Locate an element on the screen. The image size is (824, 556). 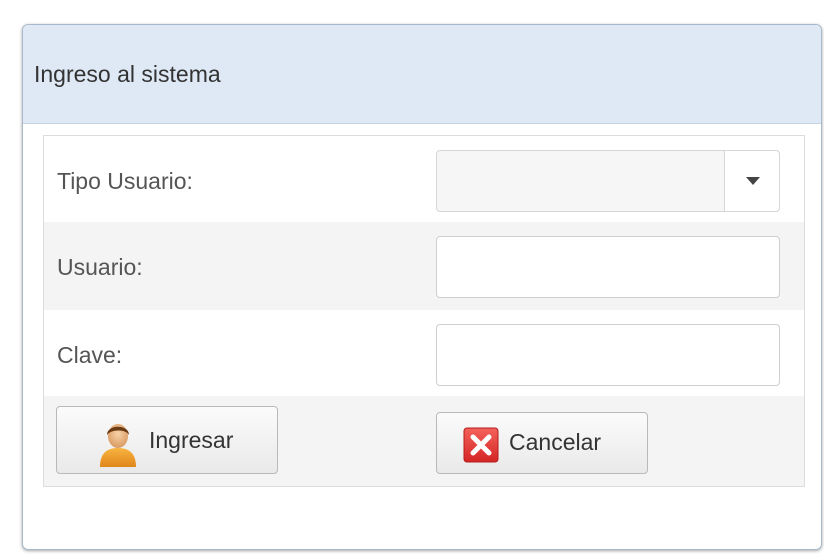
usuario-input is located at coordinates (608, 267).